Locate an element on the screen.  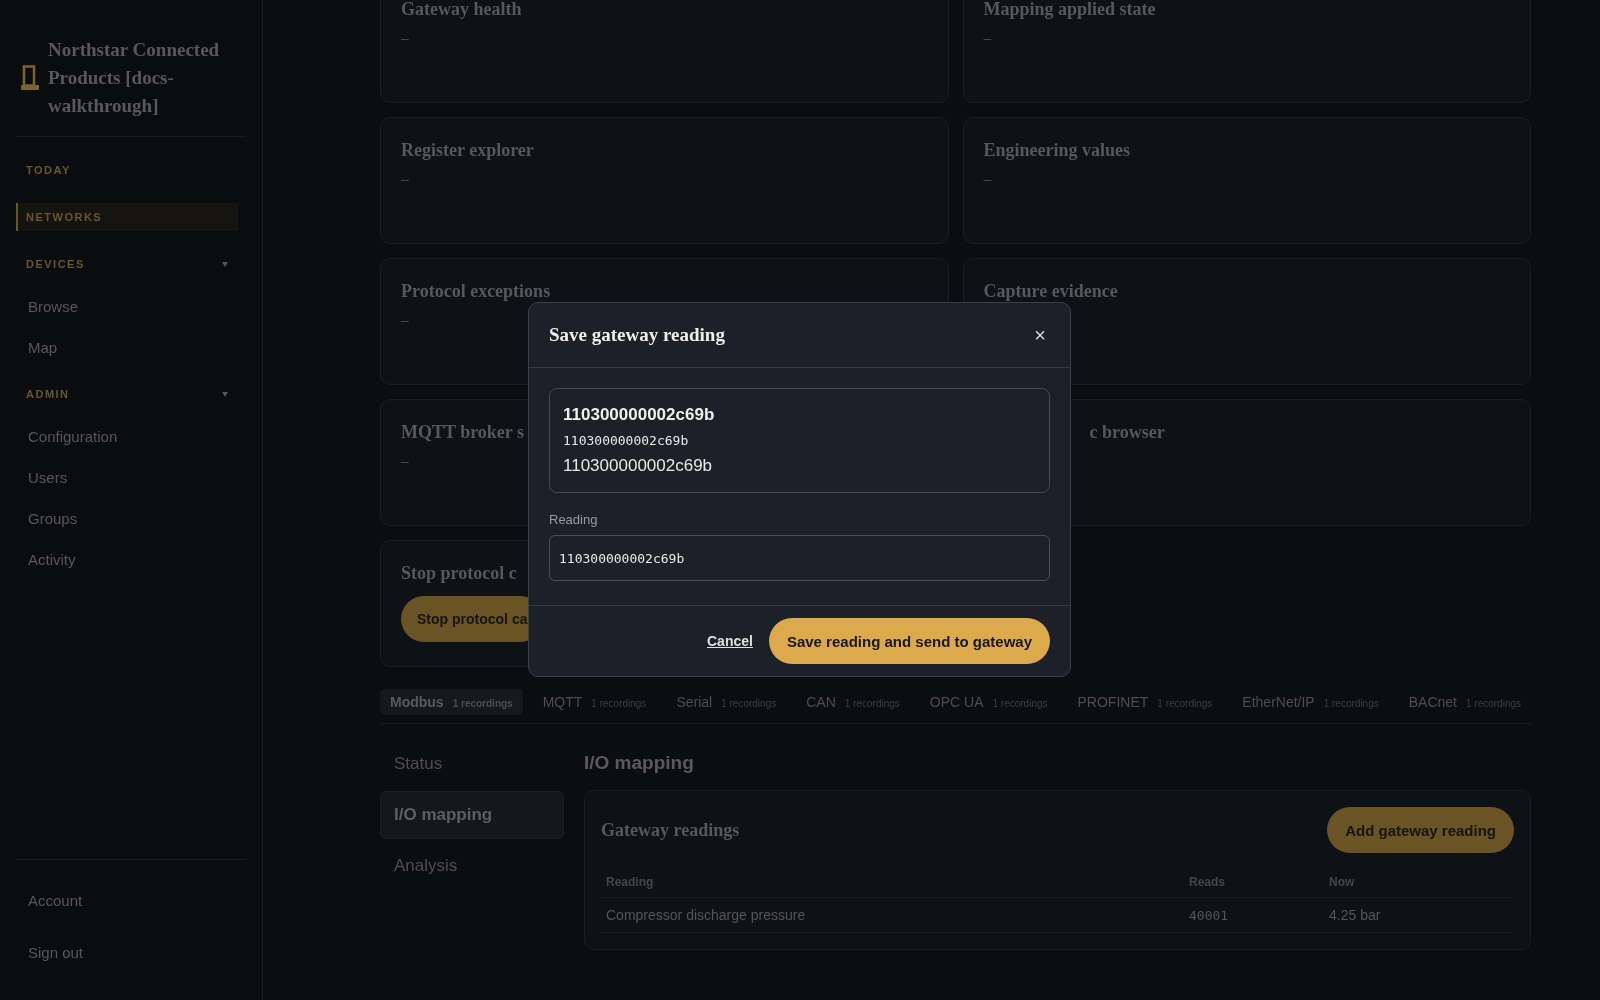
app-title: Northstar Connected Products [docs-walkthrough] is located at coordinates (134, 78).